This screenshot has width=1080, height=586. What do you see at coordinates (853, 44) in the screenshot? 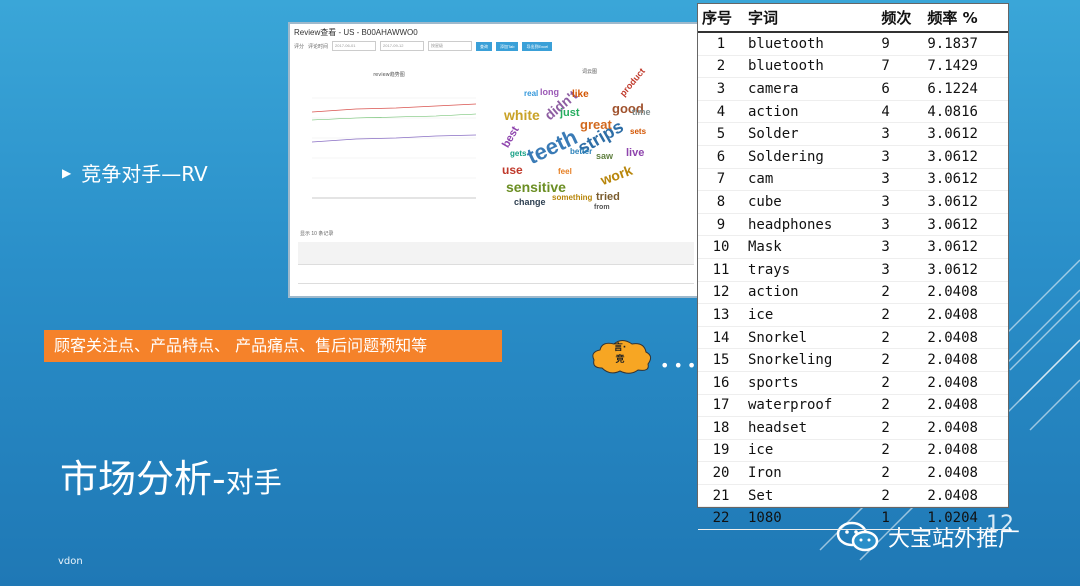
I see `table-row: 1 bluetooth 9 9.1837` at bounding box center [853, 44].